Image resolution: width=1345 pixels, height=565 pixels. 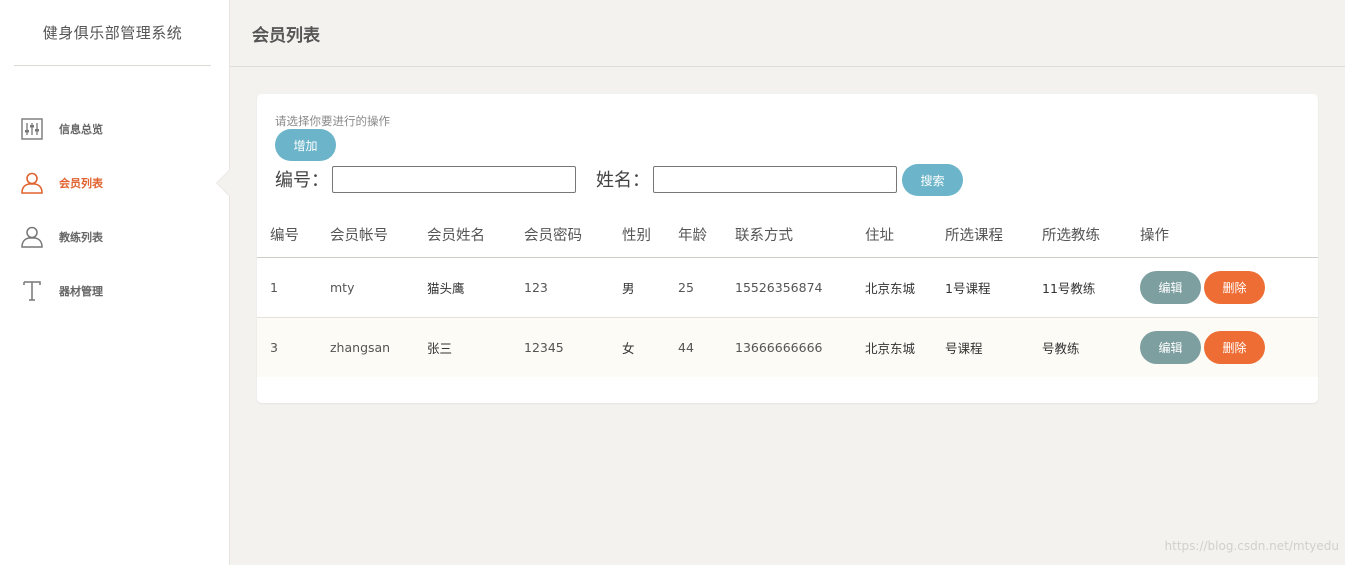 I want to click on name-label: 姓名：, so click(x=623, y=180).